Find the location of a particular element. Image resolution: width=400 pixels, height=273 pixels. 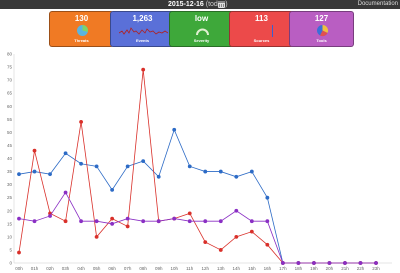

y-tick-label: 55 is located at coordinates (10, 119).